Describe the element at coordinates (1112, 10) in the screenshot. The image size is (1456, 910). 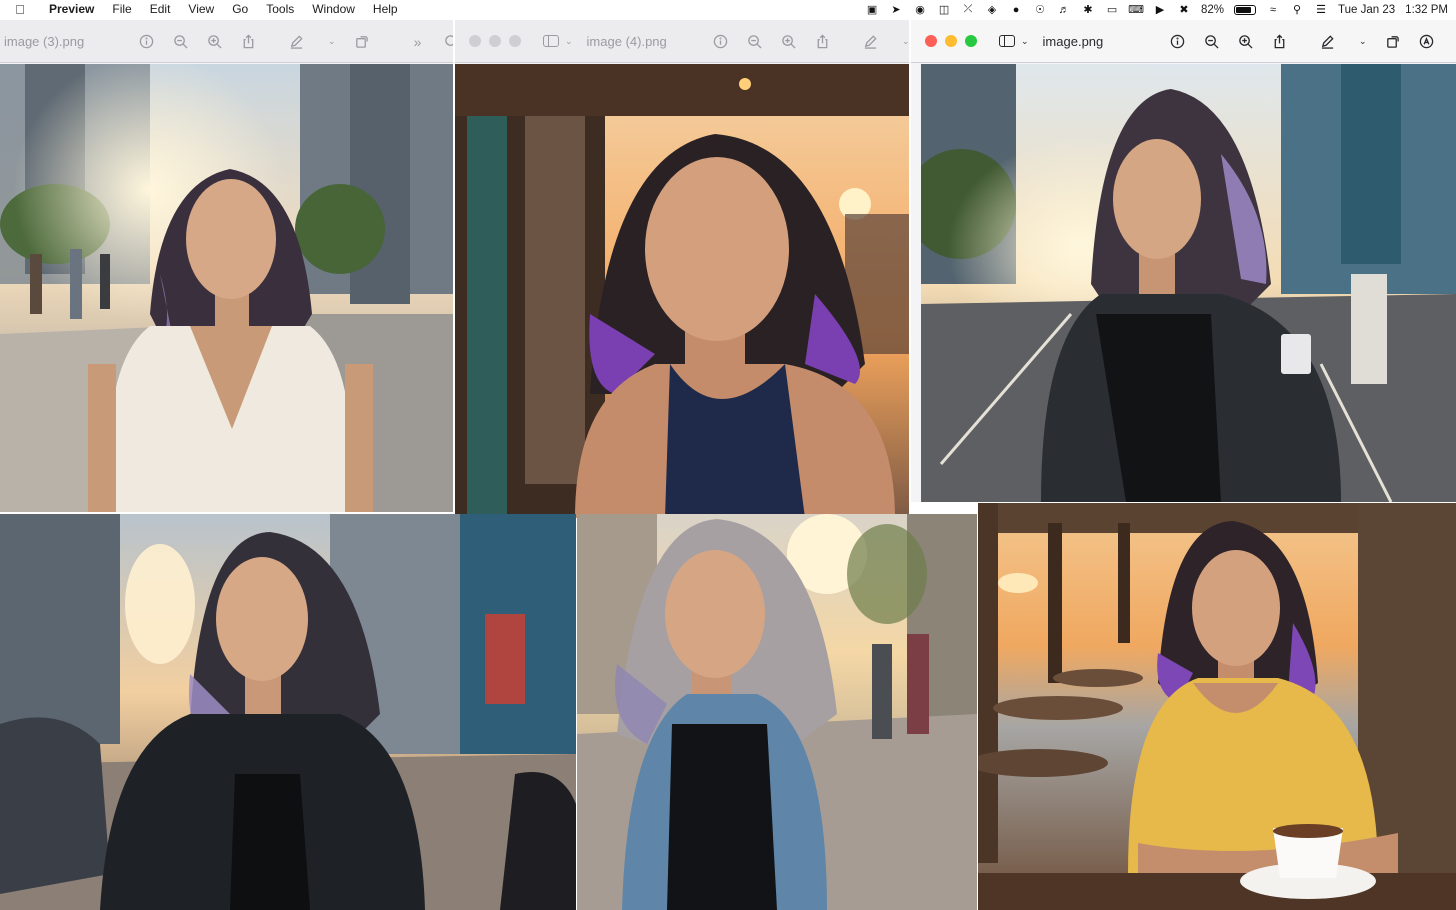
I see `display-icon: ▭` at that location.